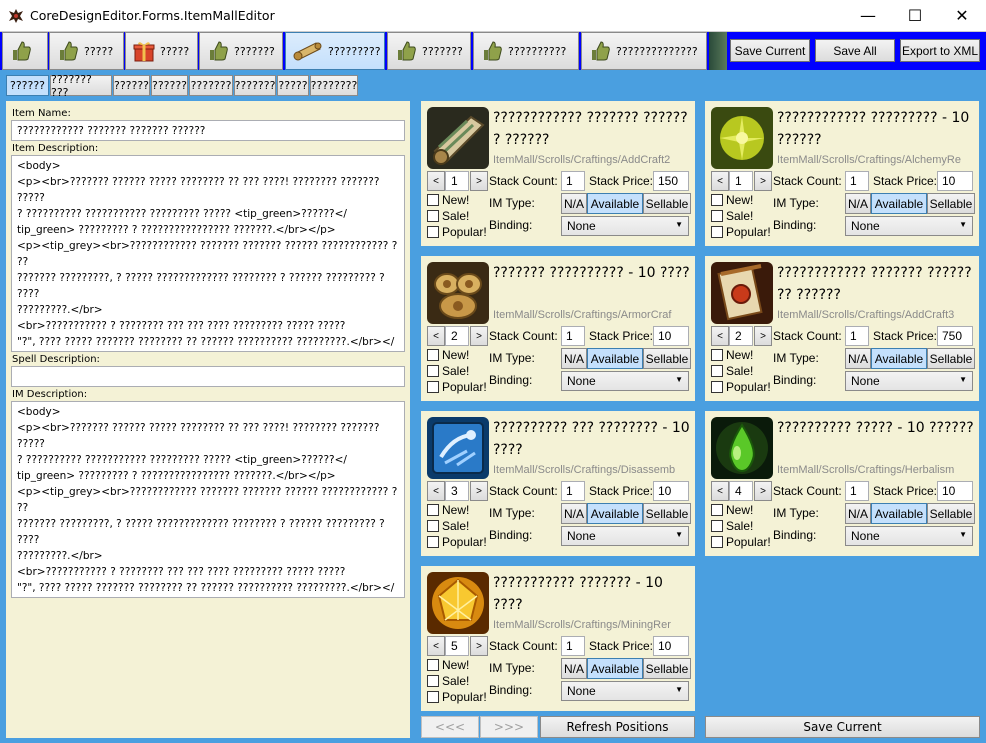 This screenshot has width=986, height=743. I want to click on position-field: 4, so click(741, 491).